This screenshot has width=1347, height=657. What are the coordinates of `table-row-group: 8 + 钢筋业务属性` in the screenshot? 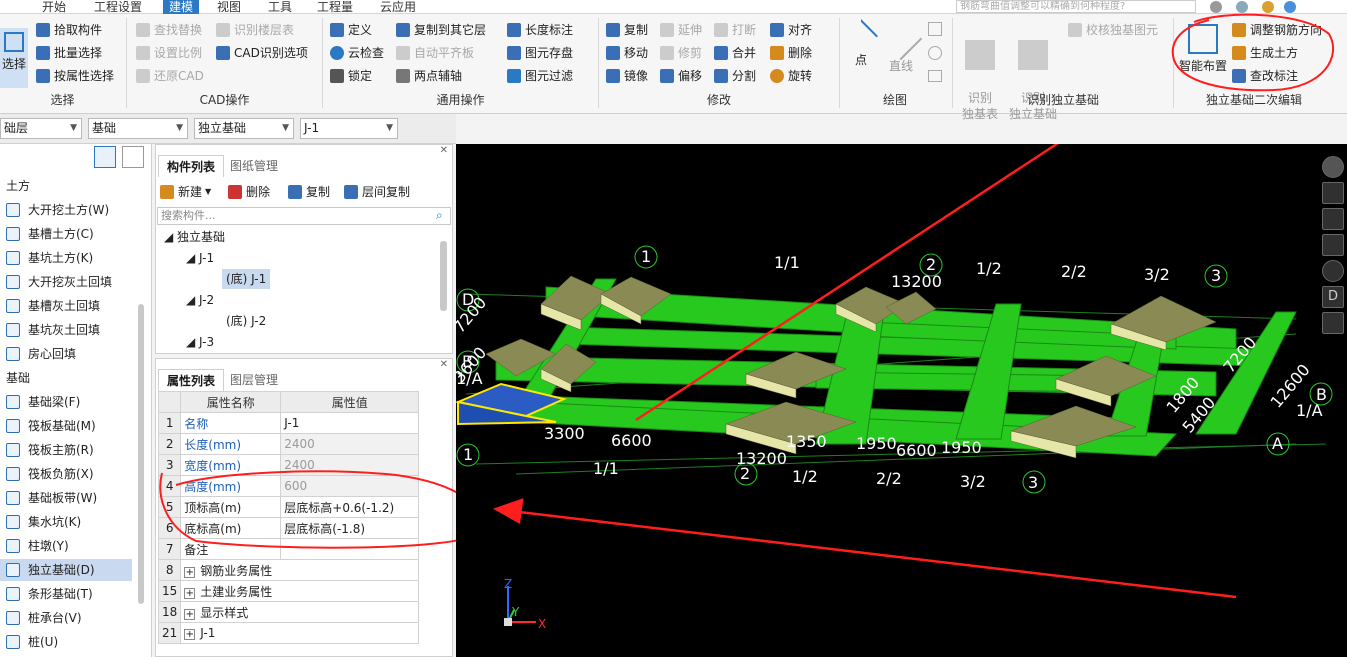 It's located at (288, 570).